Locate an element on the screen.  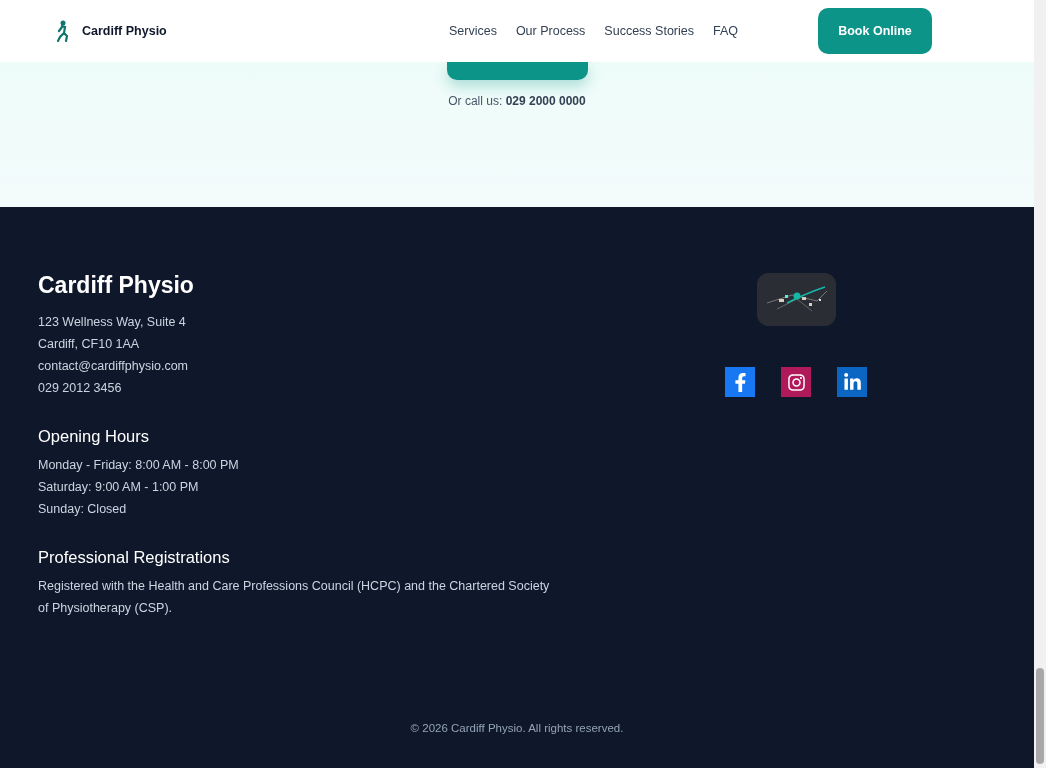
nav-link: Services is located at coordinates (472, 31).